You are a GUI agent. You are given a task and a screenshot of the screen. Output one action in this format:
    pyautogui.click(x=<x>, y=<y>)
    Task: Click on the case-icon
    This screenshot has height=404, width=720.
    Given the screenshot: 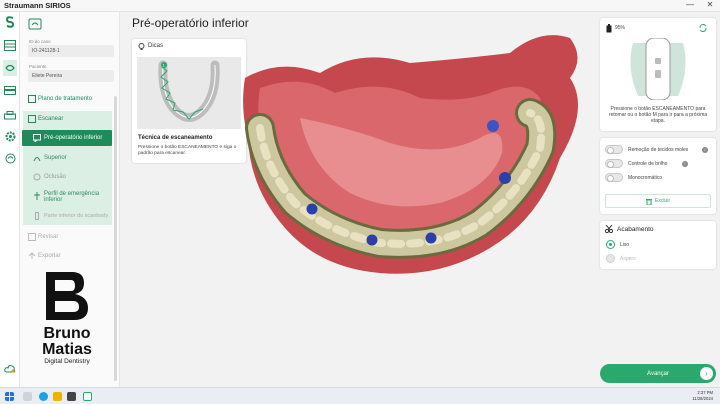 What is the action you would take?
    pyautogui.click(x=35, y=25)
    